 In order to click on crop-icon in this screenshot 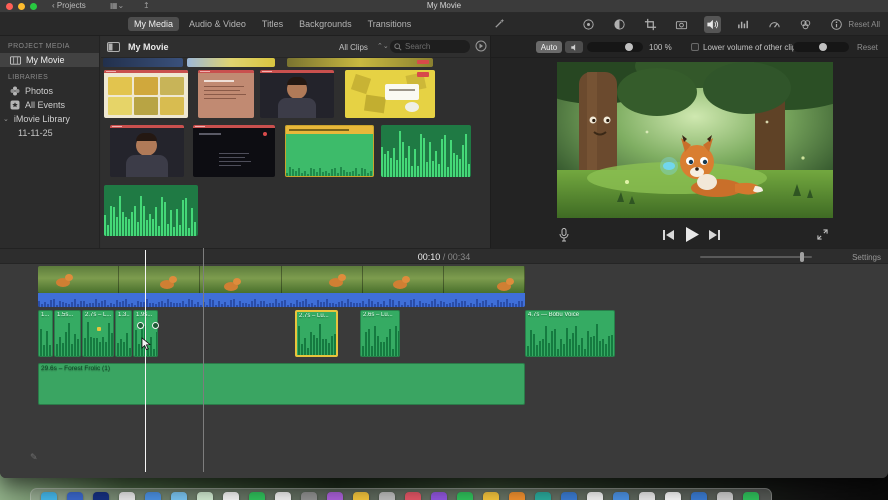, I will do `click(650, 24)`.